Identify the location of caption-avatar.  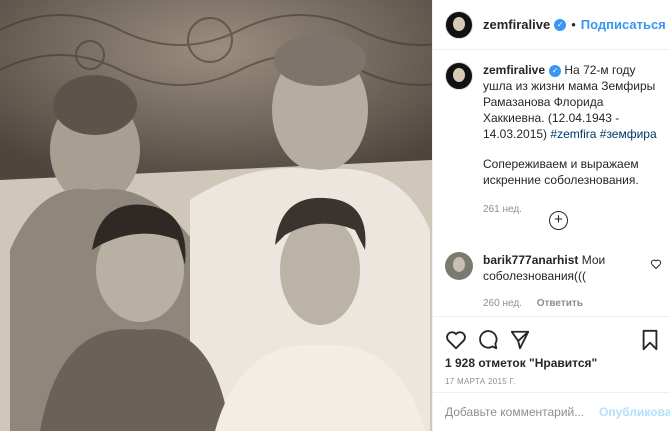
(459, 76).